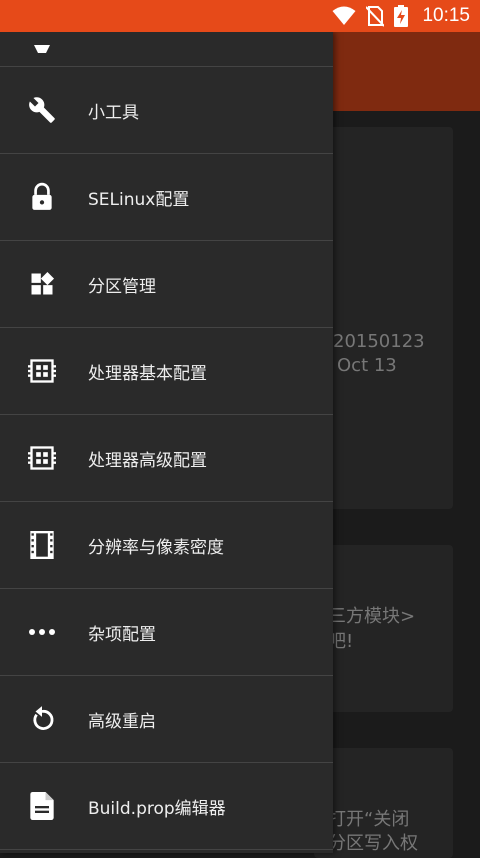 This screenshot has width=480, height=858. What do you see at coordinates (401, 16) in the screenshot?
I see `battery-charging-icon` at bounding box center [401, 16].